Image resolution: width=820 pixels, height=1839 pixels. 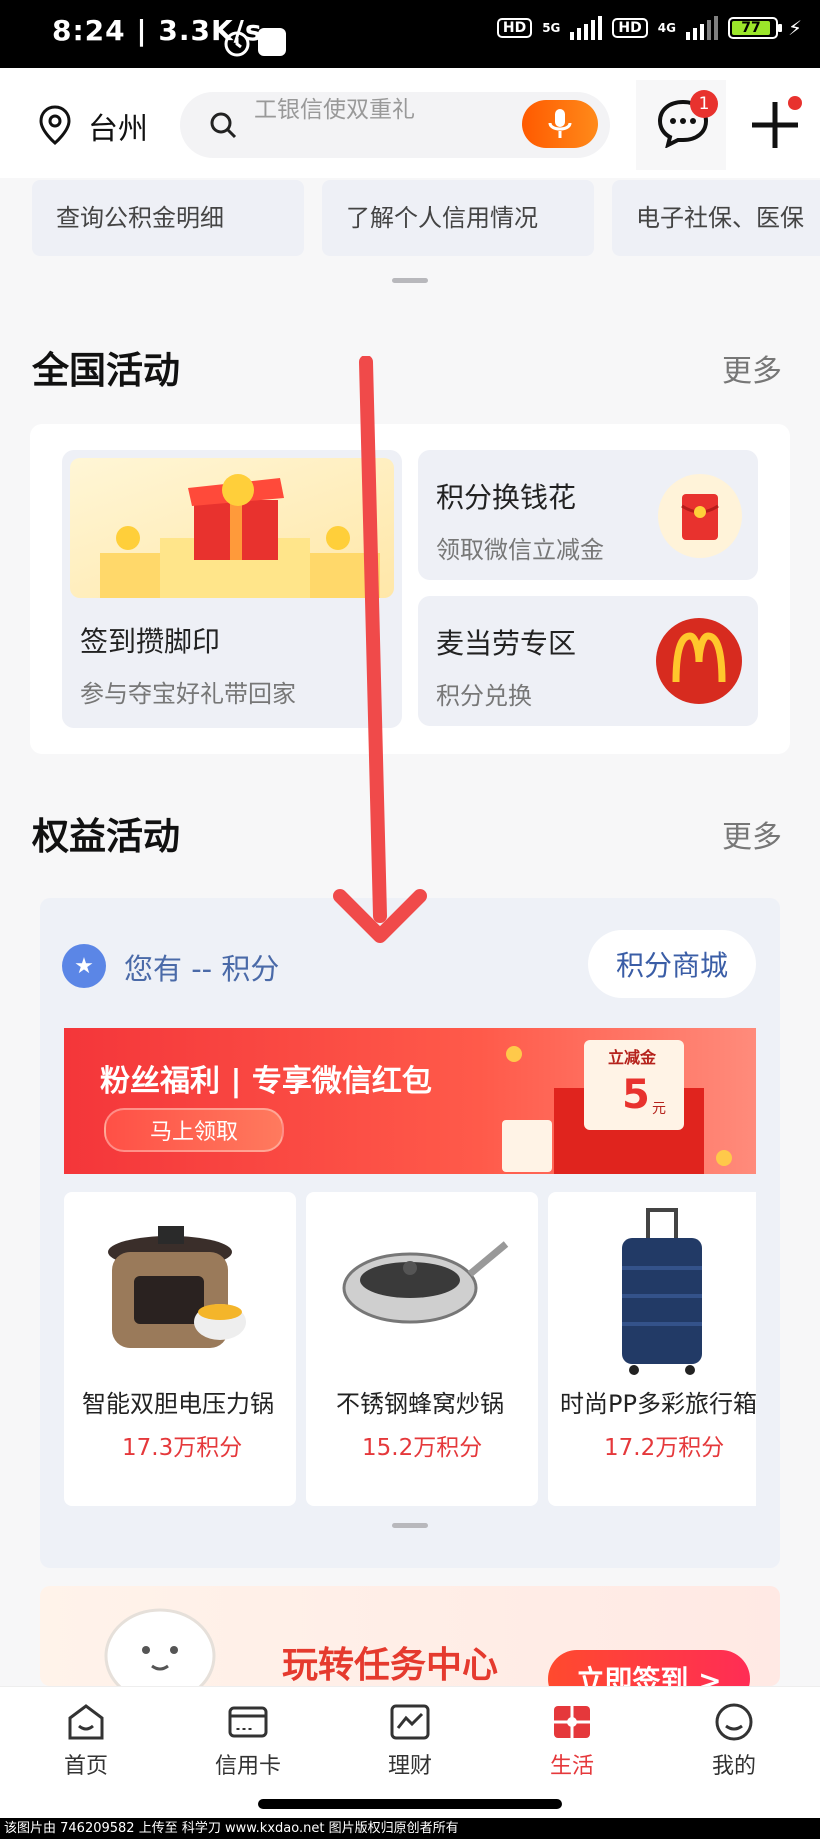 I want to click on search-icon, so click(x=223, y=125).